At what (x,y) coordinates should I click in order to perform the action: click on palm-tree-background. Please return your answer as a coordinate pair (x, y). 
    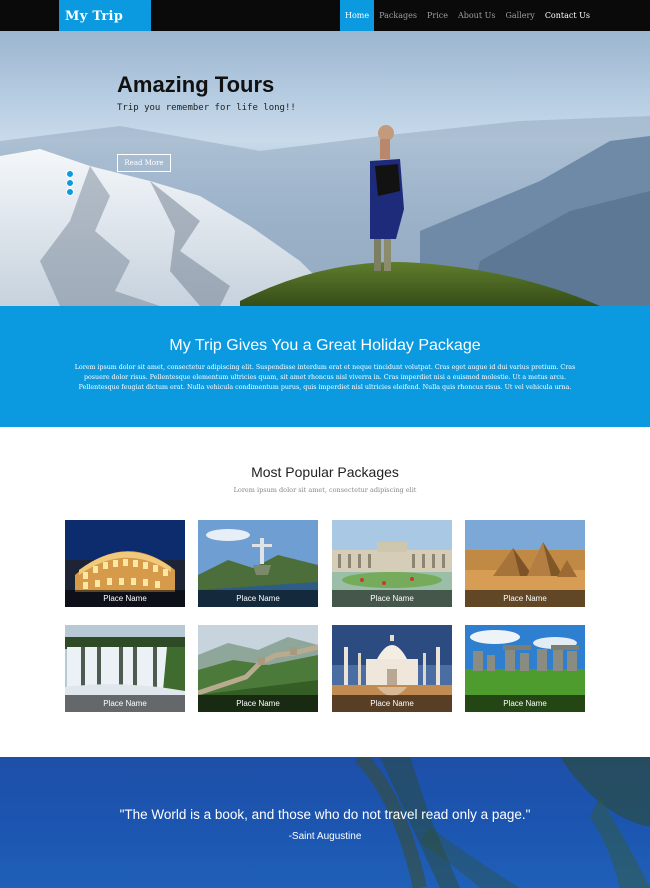
    Looking at the image, I should click on (502, 822).